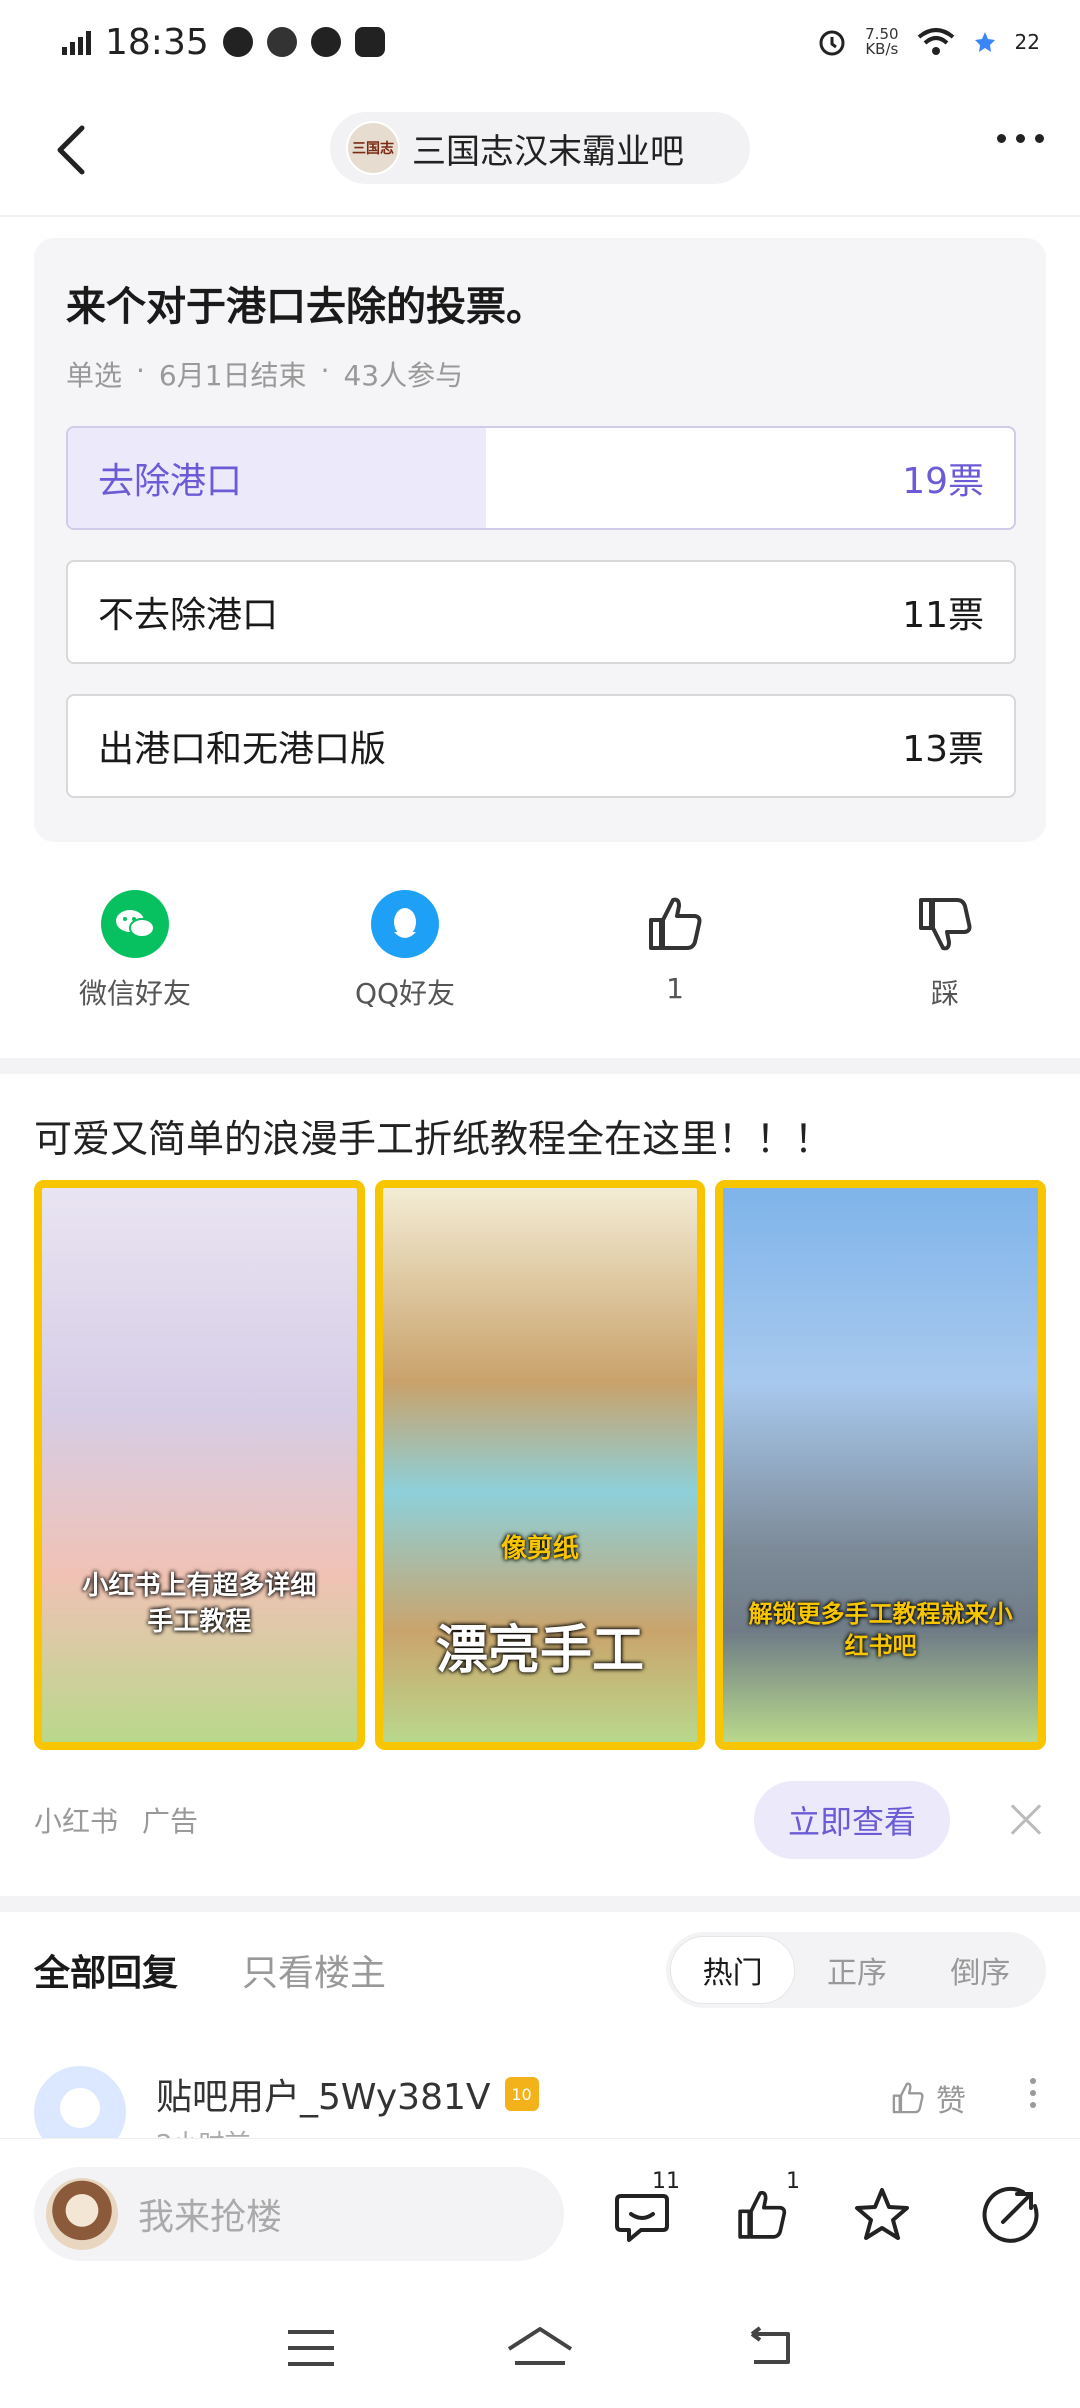 This screenshot has width=1080, height=2408. What do you see at coordinates (540, 216) in the screenshot?
I see `header-divider` at bounding box center [540, 216].